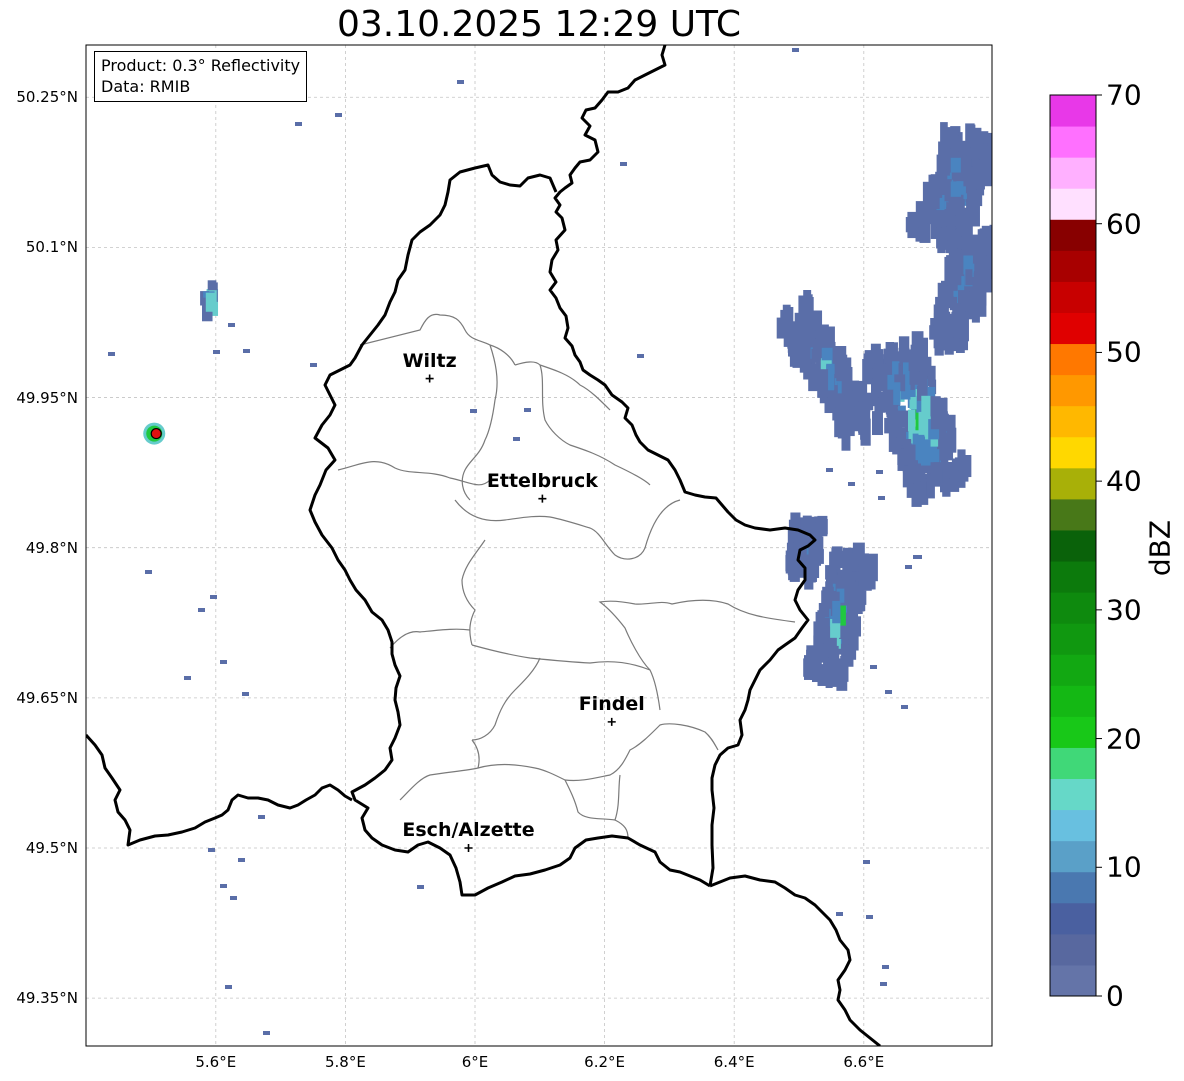  What do you see at coordinates (51, 848) in the screenshot?
I see `lat-label: 49.5°N` at bounding box center [51, 848].